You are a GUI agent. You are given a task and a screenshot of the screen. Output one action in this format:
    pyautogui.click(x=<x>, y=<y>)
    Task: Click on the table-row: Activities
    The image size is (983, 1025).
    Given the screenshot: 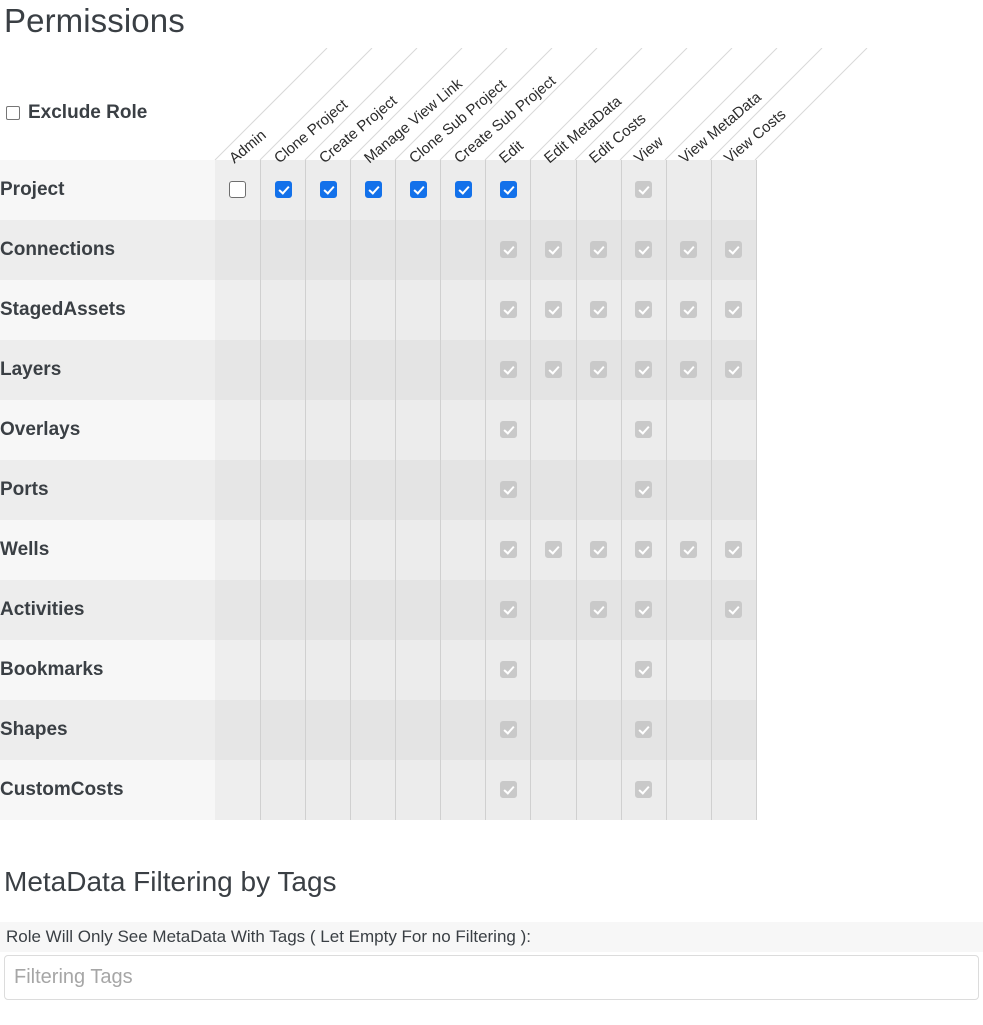 What is the action you would take?
    pyautogui.click(x=379, y=610)
    